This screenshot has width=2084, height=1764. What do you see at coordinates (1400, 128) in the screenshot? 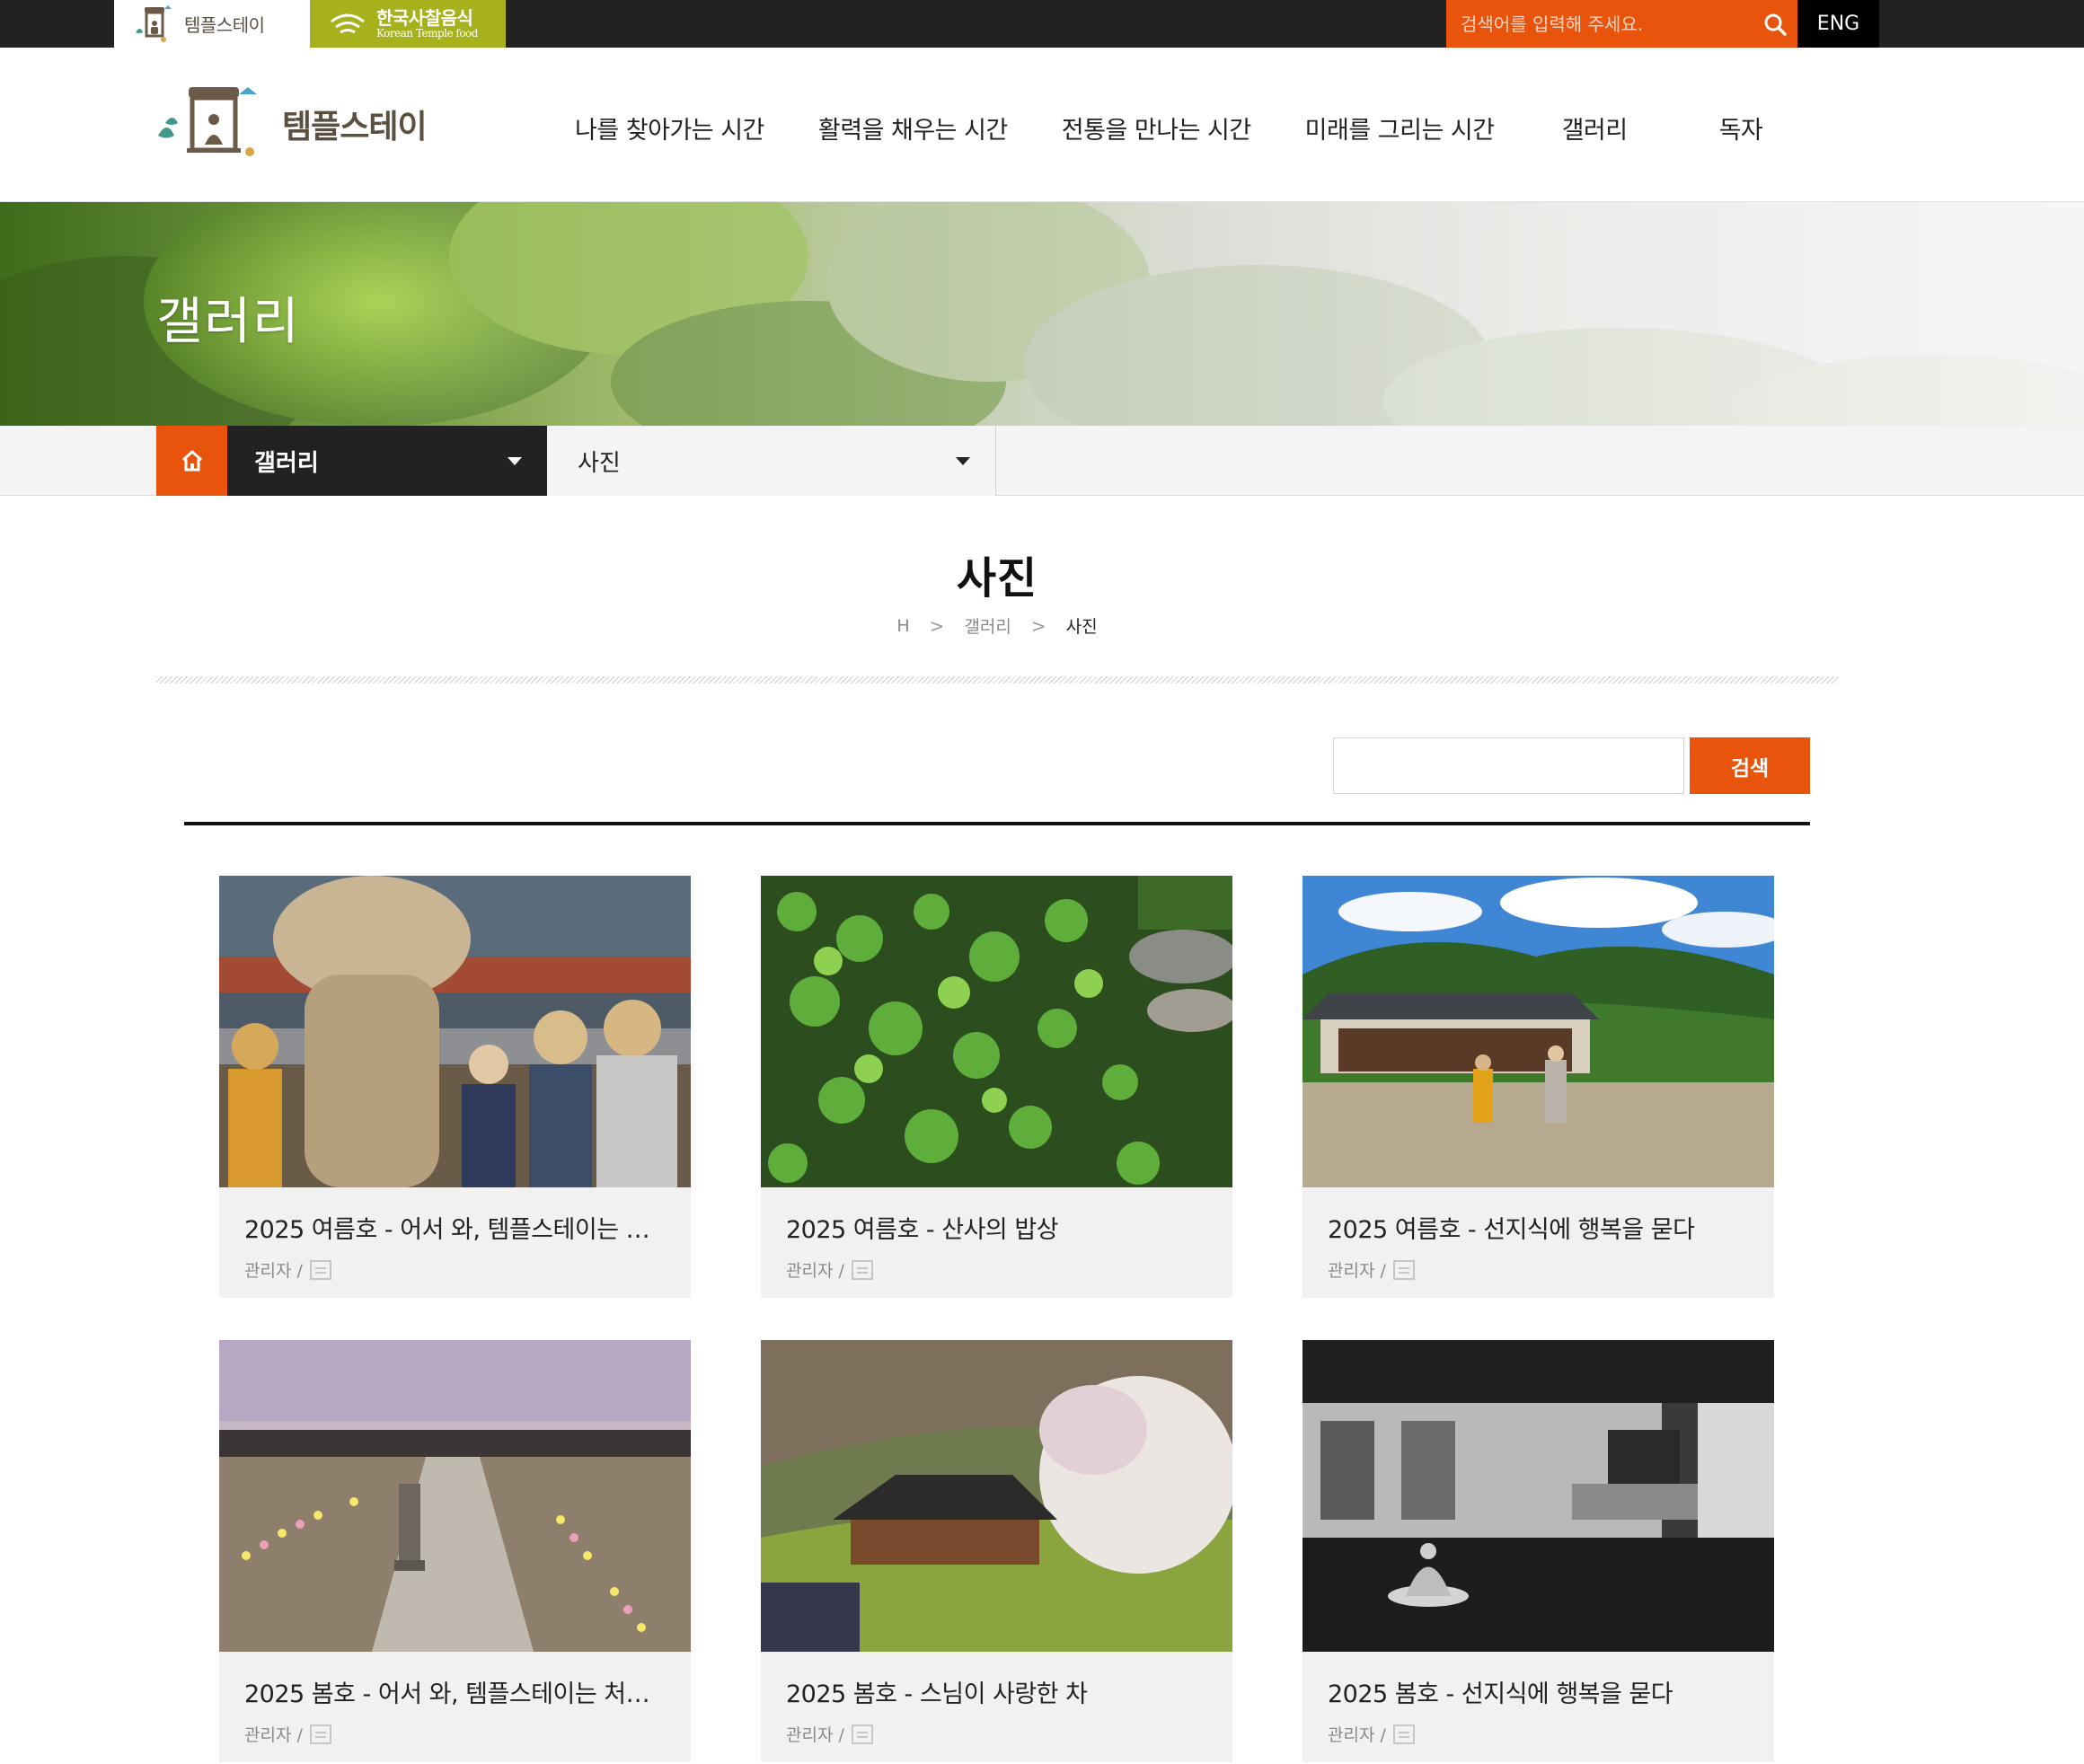
I see `nav-item-future: 미래를 그리는 시간` at bounding box center [1400, 128].